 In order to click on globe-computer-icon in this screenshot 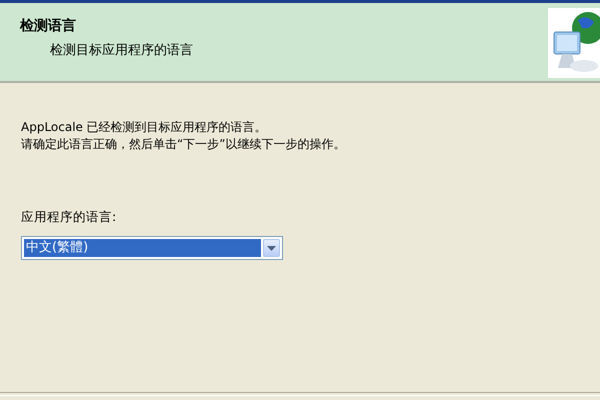, I will do `click(574, 43)`.